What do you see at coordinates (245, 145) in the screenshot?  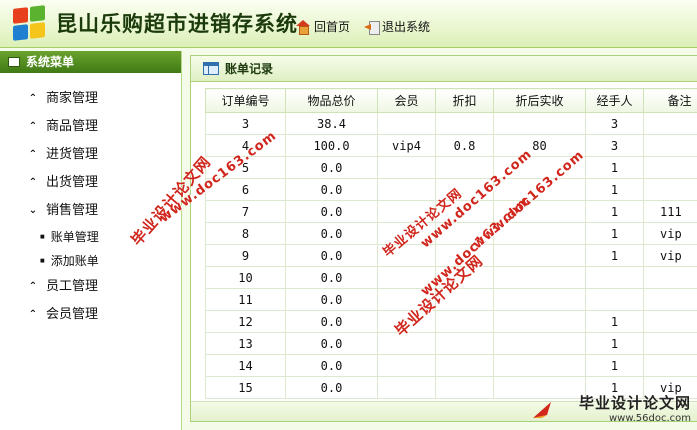 I see `cell-order-id: 4` at bounding box center [245, 145].